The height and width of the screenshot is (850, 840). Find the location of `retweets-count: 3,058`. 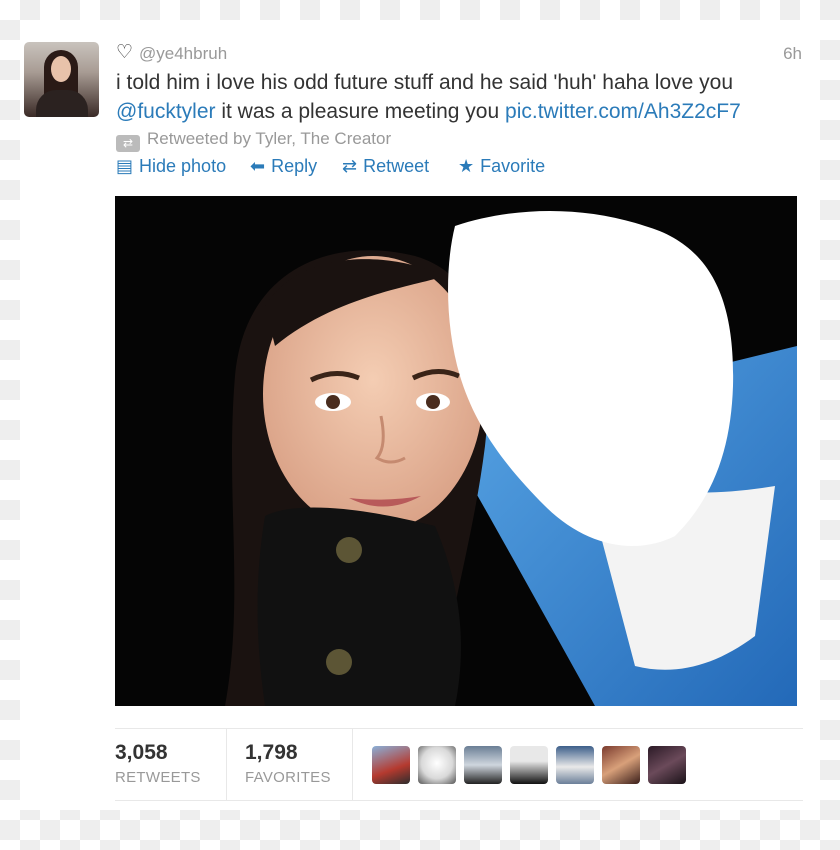

retweets-count: 3,058 is located at coordinates (141, 753).